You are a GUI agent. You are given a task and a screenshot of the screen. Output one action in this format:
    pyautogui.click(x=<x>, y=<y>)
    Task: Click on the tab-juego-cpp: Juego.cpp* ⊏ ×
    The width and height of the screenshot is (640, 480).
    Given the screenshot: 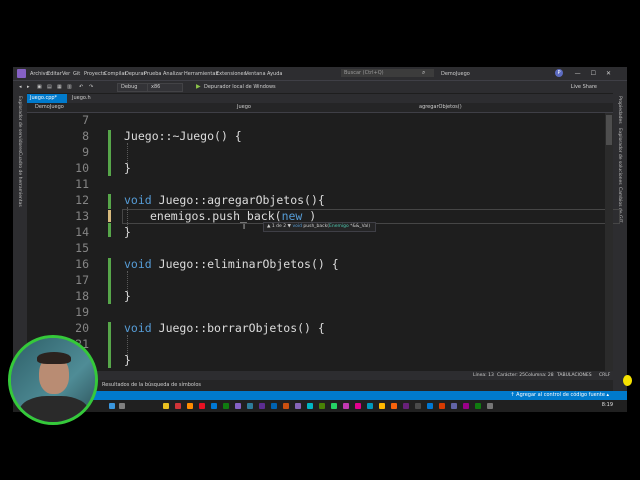 What is the action you would take?
    pyautogui.click(x=47, y=102)
    